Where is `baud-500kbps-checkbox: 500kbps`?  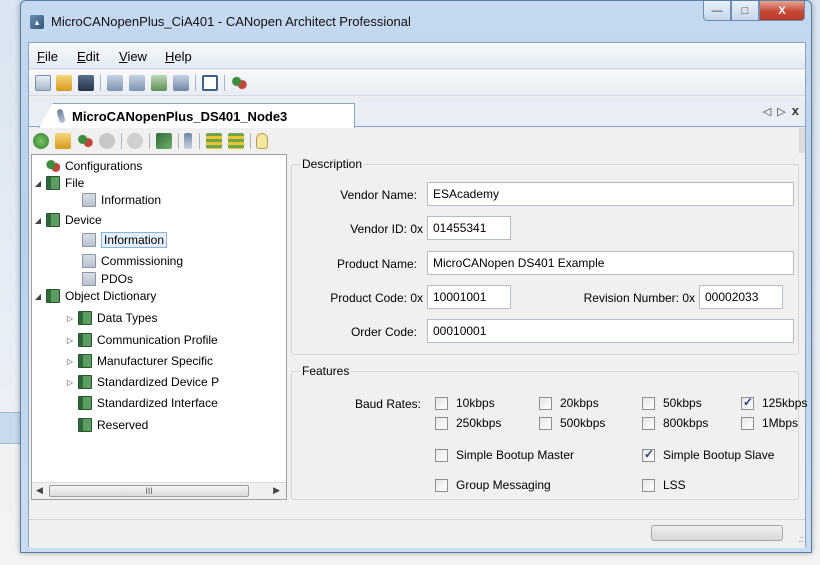 baud-500kbps-checkbox: 500kbps is located at coordinates (572, 423).